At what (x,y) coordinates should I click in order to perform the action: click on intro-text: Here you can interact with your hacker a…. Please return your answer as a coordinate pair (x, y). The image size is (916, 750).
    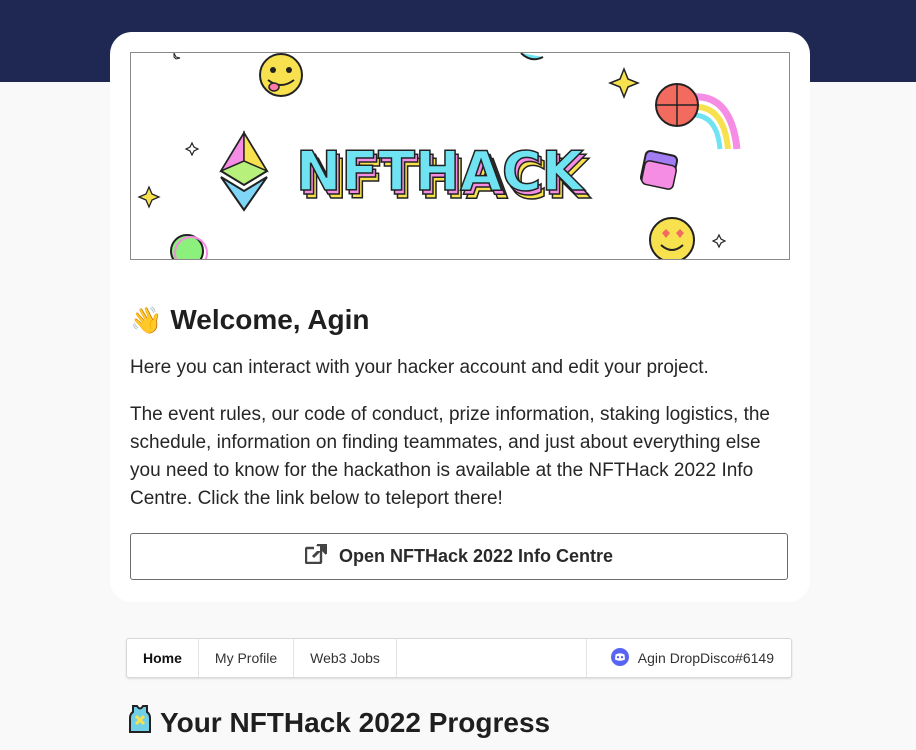
    Looking at the image, I should click on (419, 367).